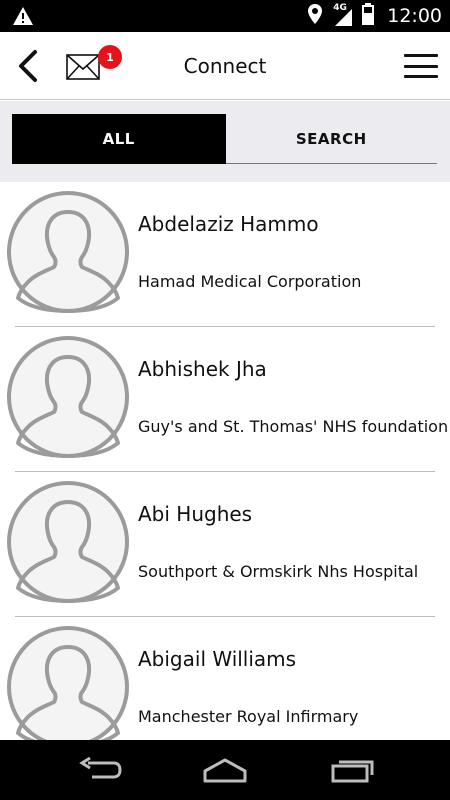  I want to click on tabs-area: ALL SEARCH, so click(225, 141).